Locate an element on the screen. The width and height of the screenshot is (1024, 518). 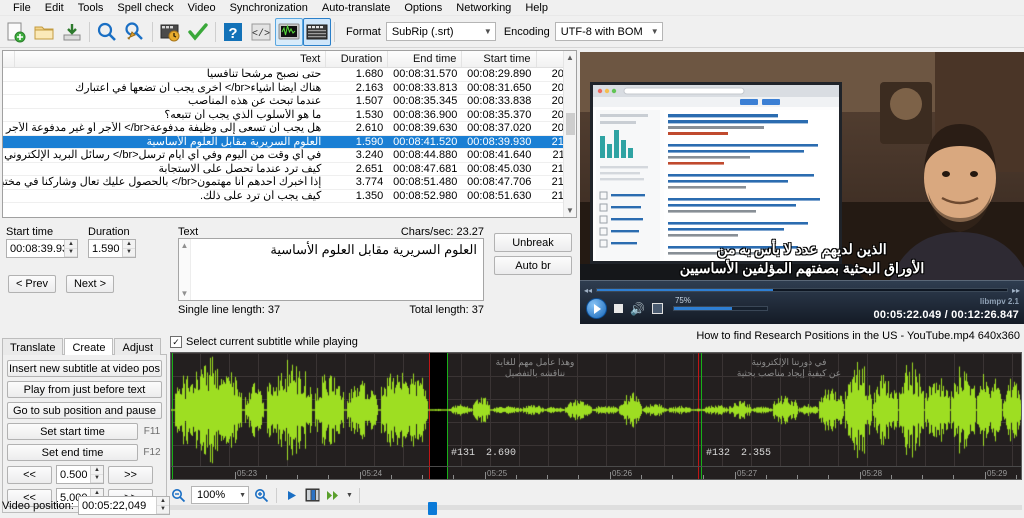
help-icon: ? is located at coordinates (233, 32).